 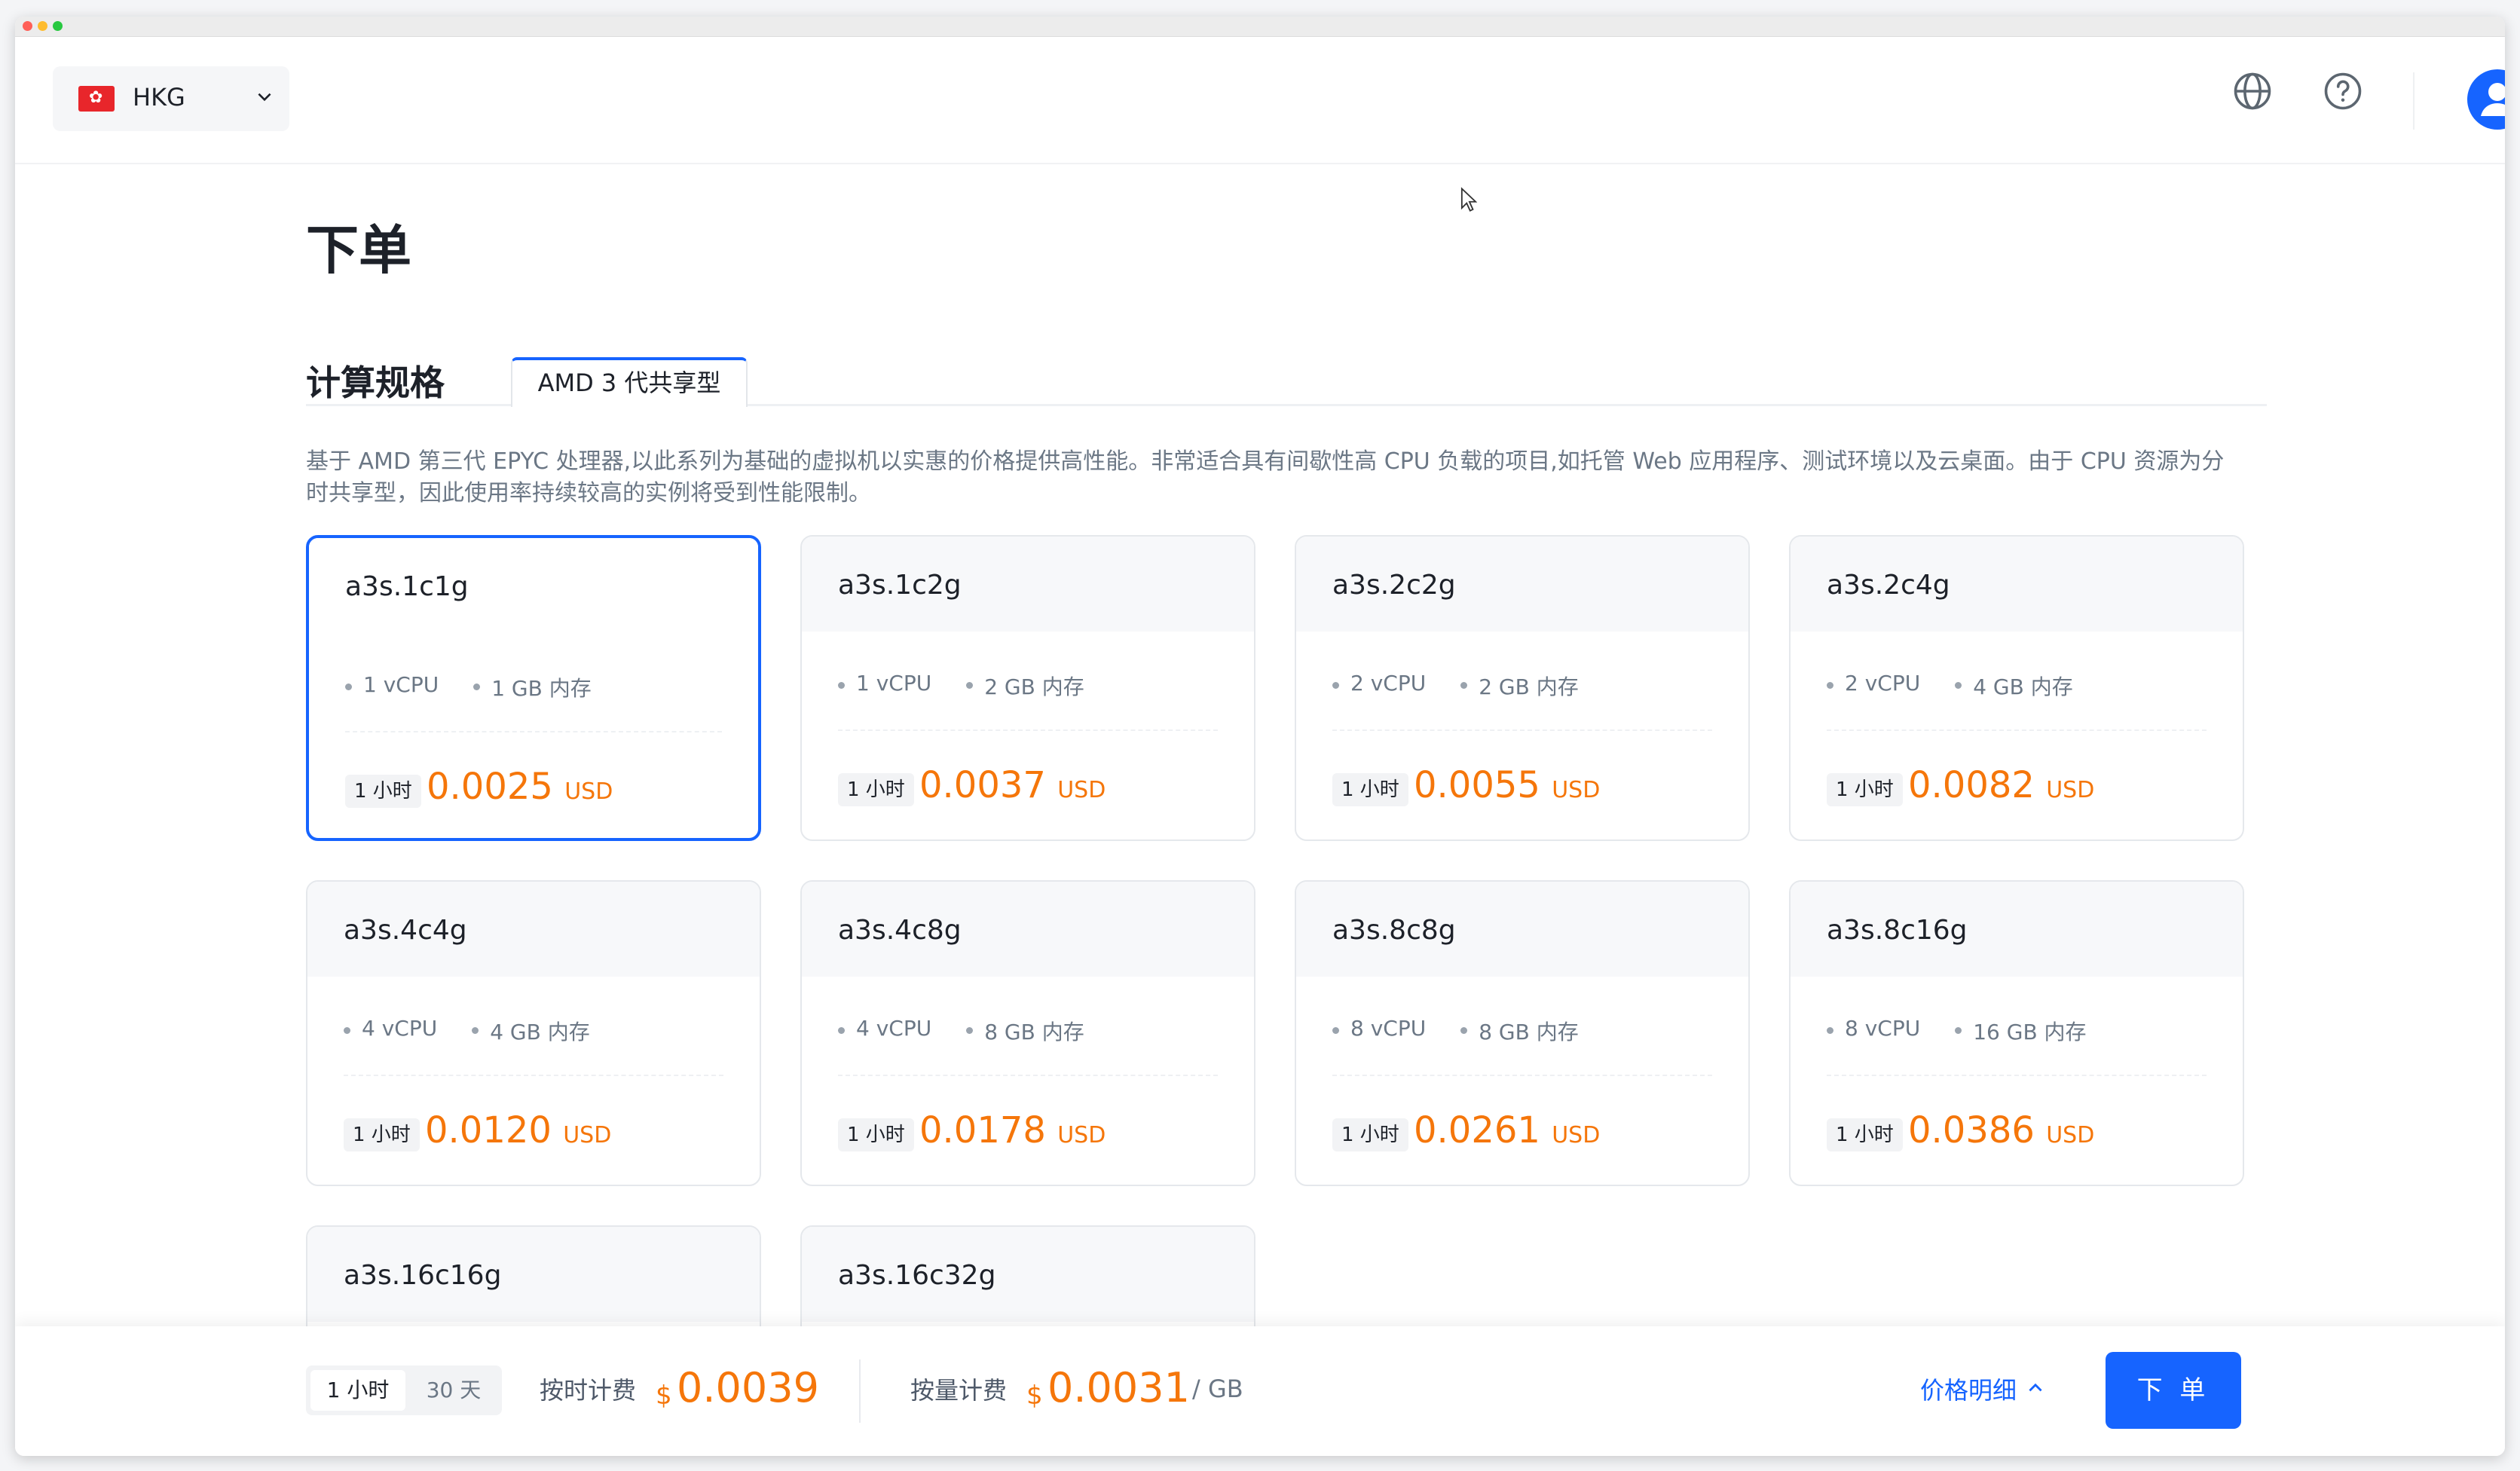 What do you see at coordinates (961, 686) in the screenshot?
I see `instance-specs: 1 vCPU 2 GB 内存` at bounding box center [961, 686].